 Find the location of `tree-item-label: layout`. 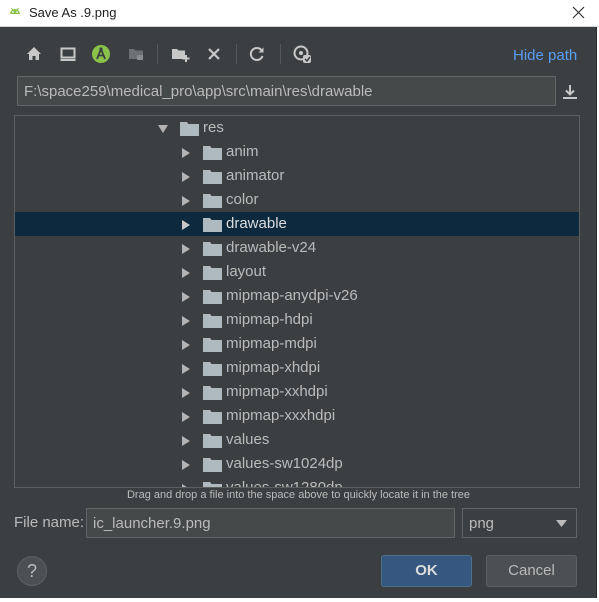

tree-item-label: layout is located at coordinates (246, 271).